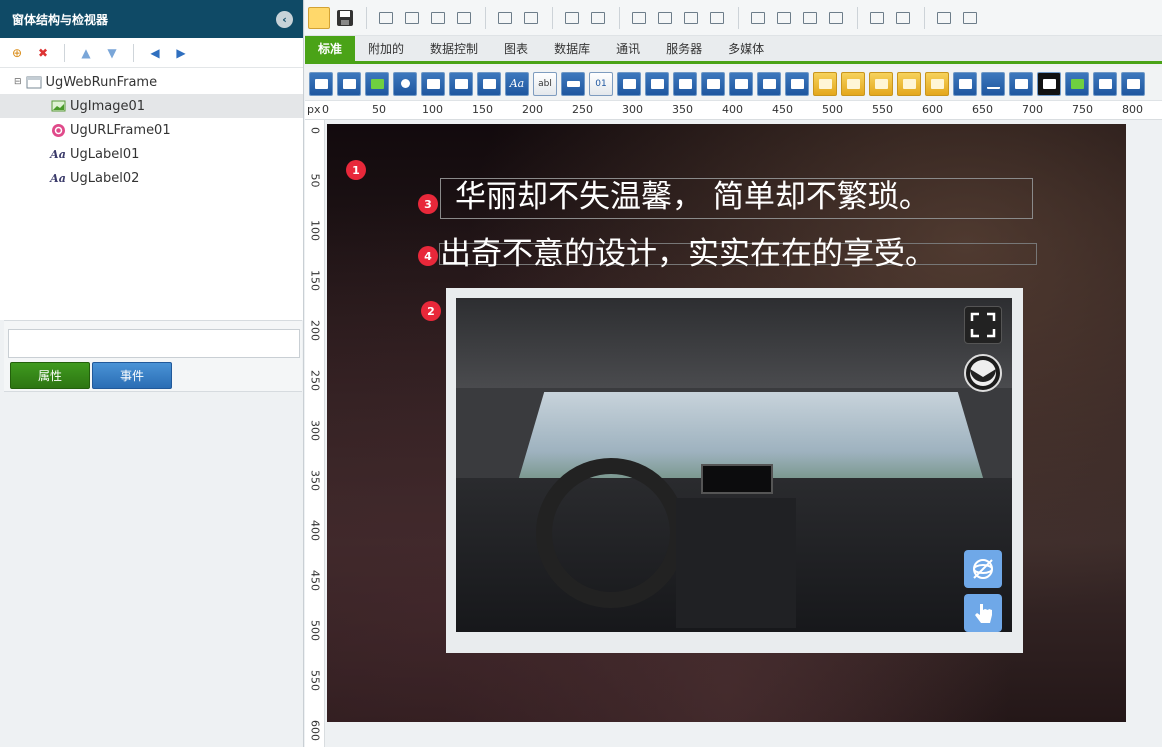  What do you see at coordinates (598, 18) in the screenshot?
I see `same-height-icon` at bounding box center [598, 18].